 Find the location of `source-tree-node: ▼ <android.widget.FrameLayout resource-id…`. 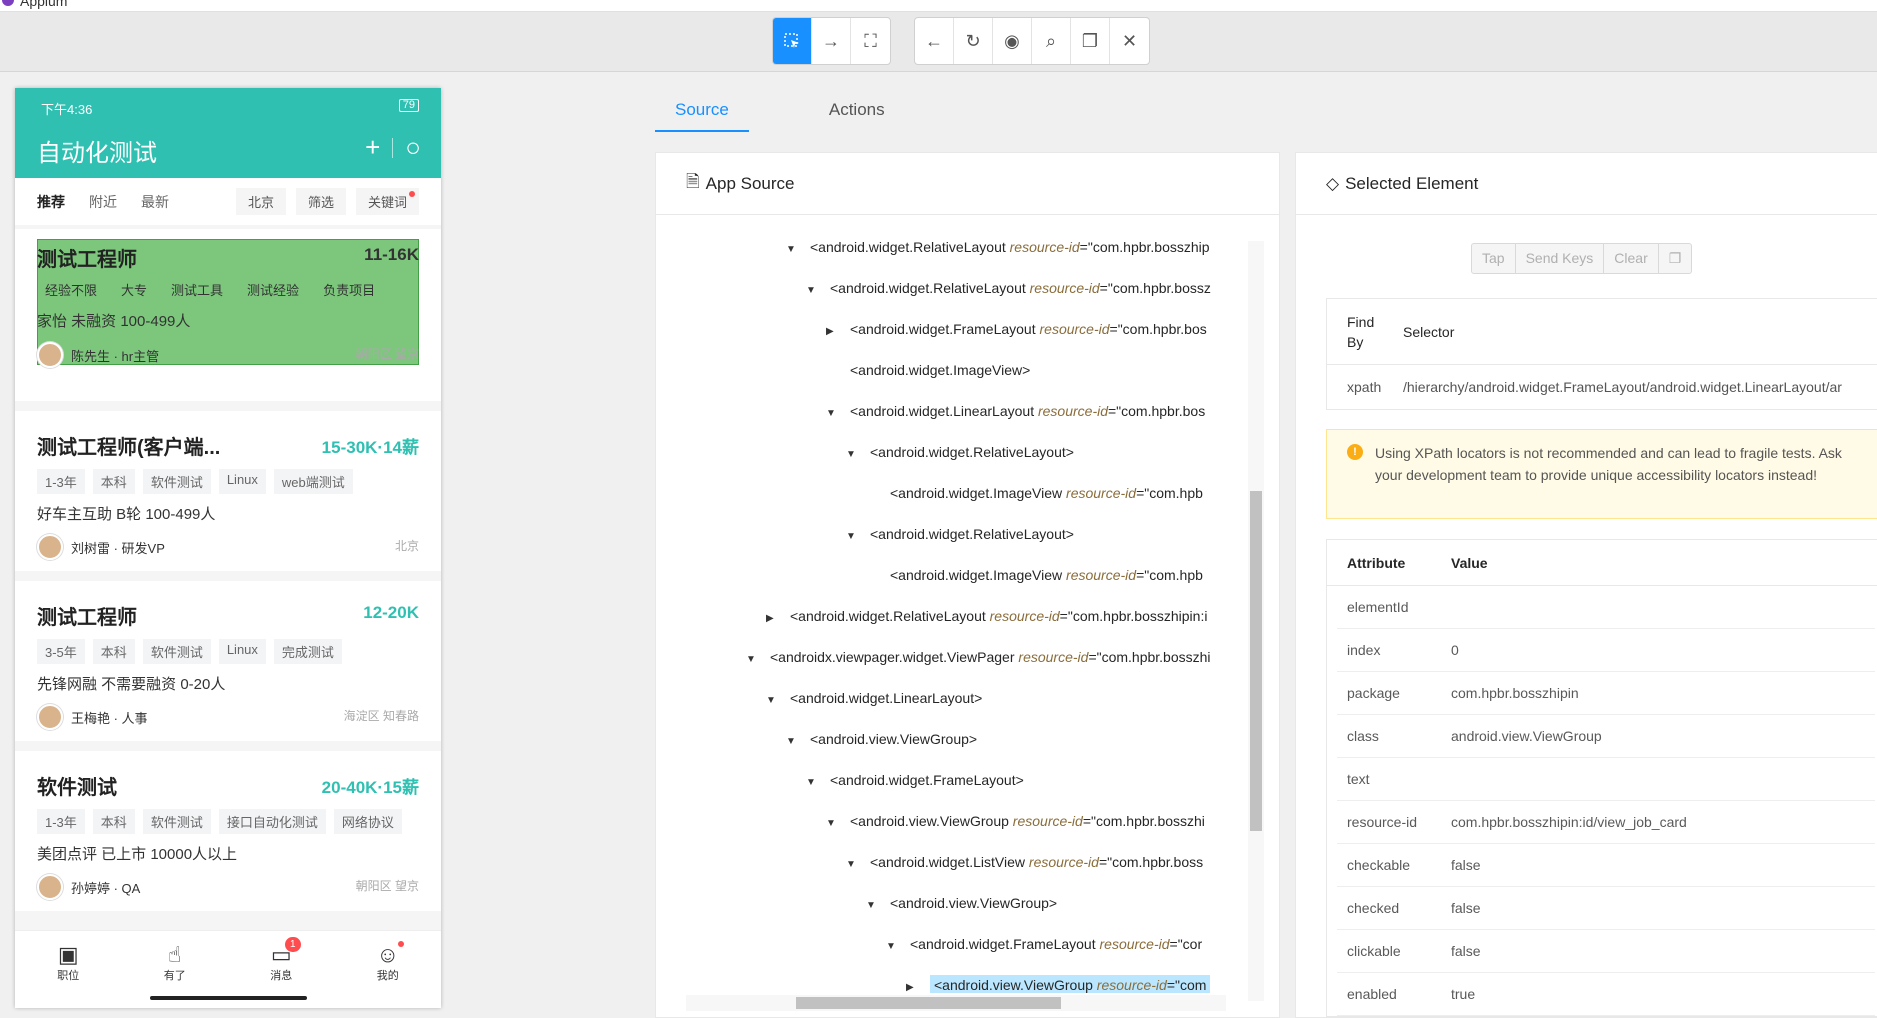

source-tree-node: ▼ <android.widget.FrameLayout resource-id… is located at coordinates (1044, 944).